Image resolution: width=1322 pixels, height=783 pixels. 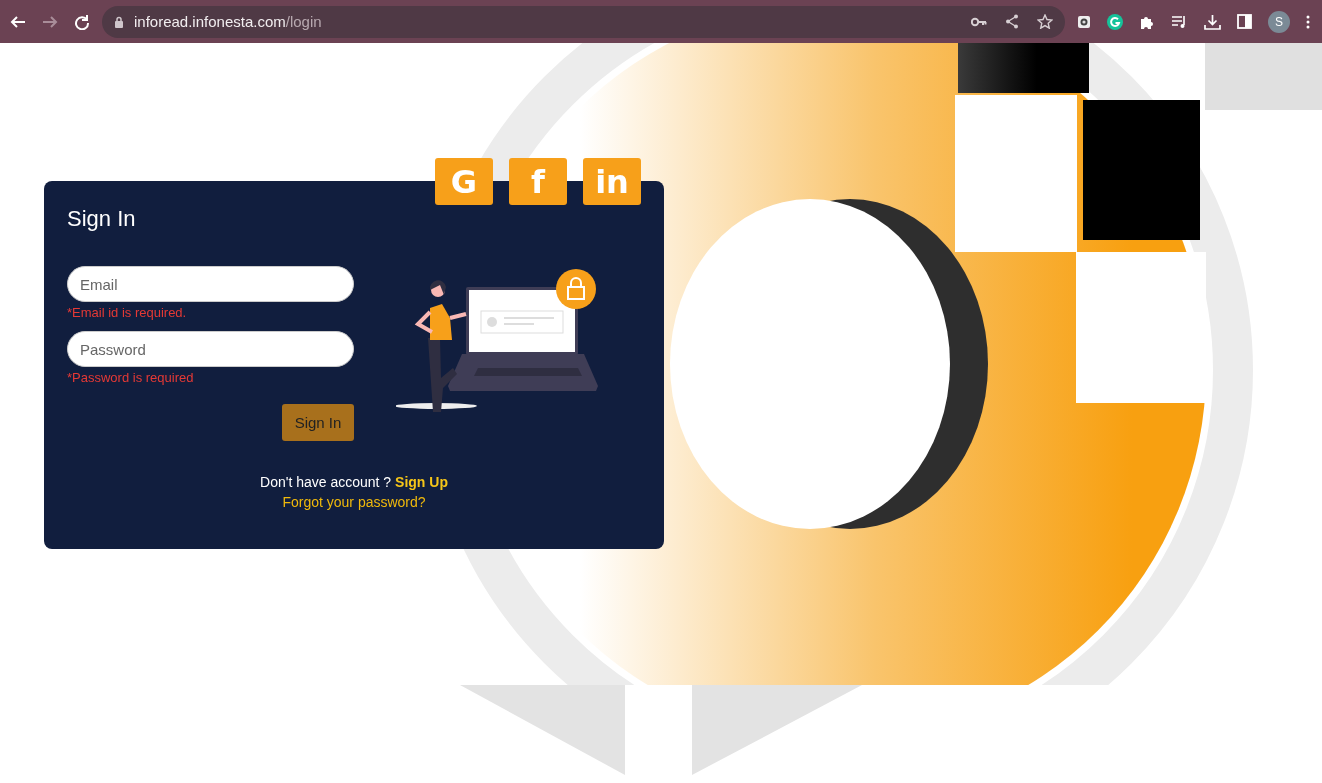 What do you see at coordinates (1244, 21) in the screenshot?
I see `side-panel-icon` at bounding box center [1244, 21].